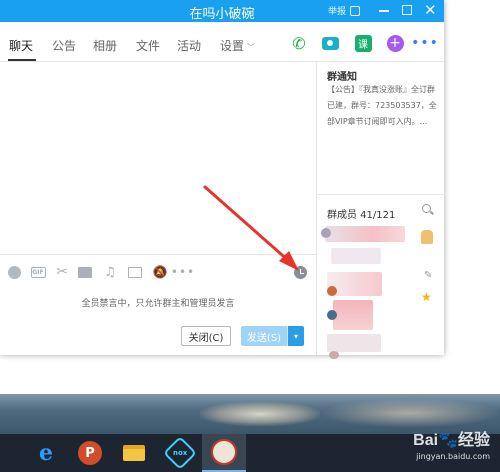 The width and height of the screenshot is (500, 472). I want to click on active-tab-indicator, so click(22, 60).